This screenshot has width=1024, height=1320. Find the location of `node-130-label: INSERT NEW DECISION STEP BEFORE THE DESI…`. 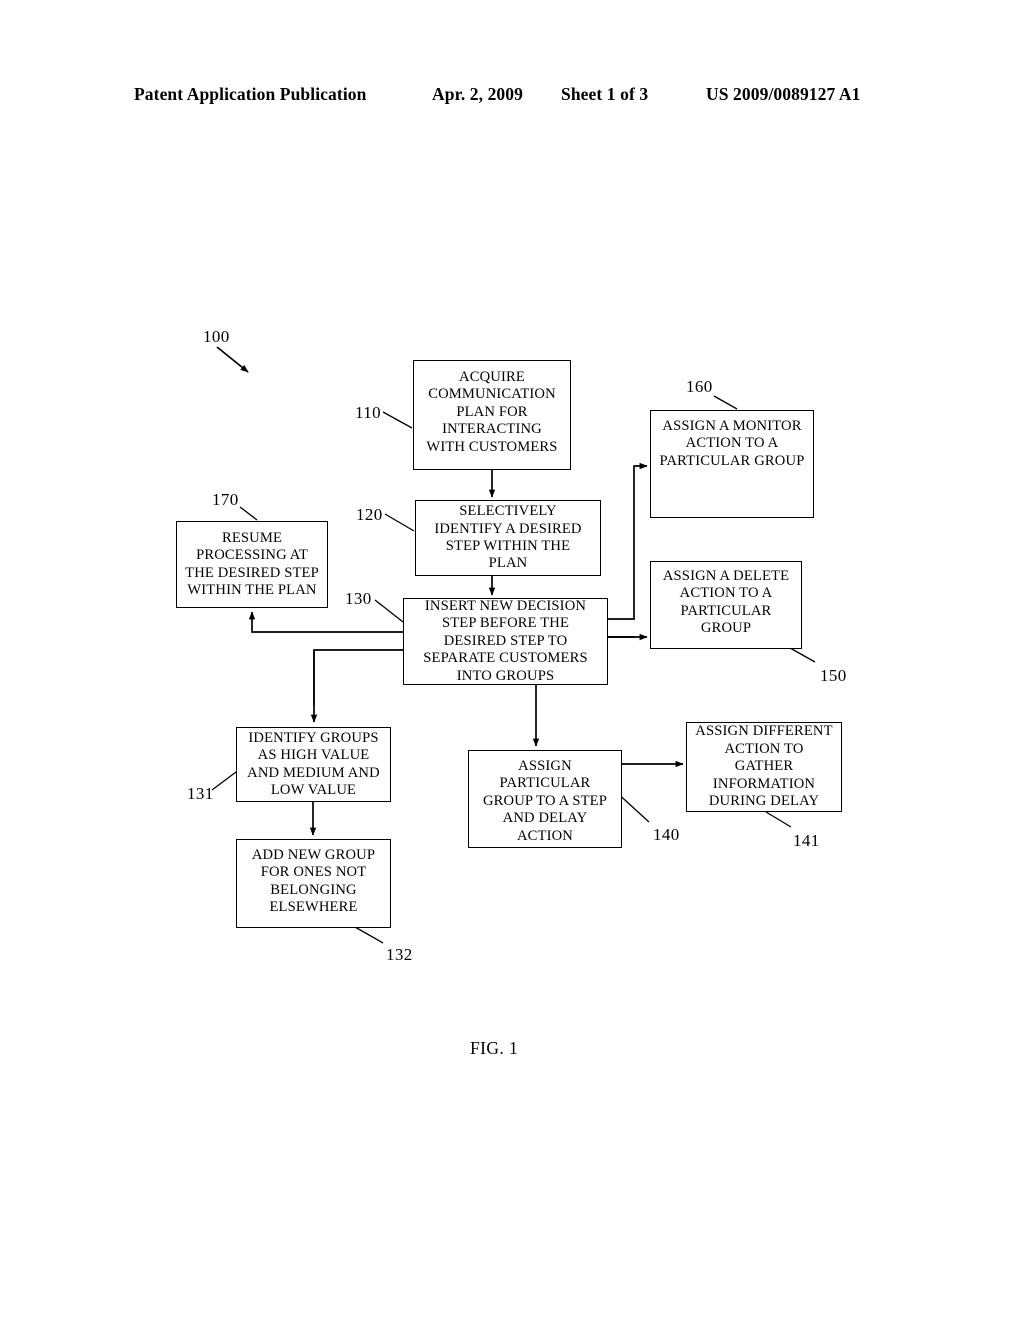

node-130-label: INSERT NEW DECISION STEP BEFORE THE DESI… is located at coordinates (505, 640).